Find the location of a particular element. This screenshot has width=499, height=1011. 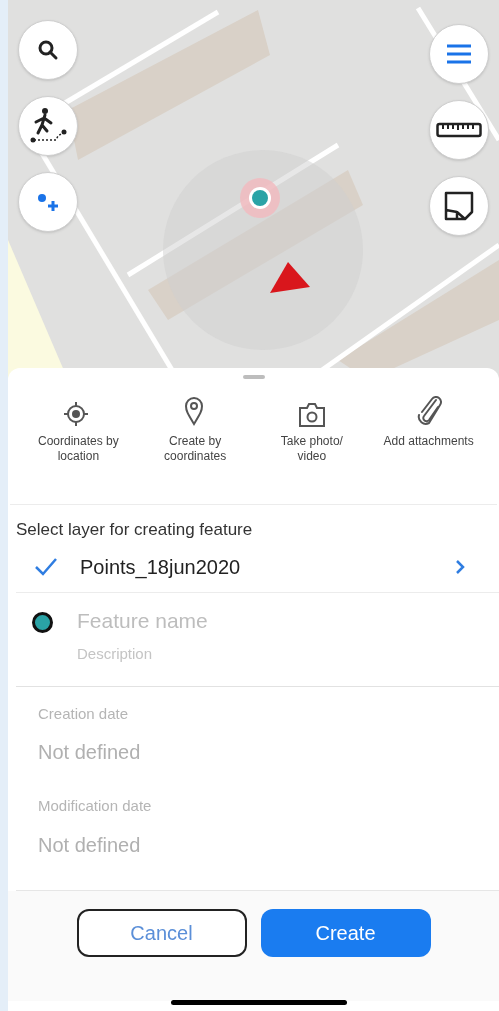

drag-handle is located at coordinates (253, 377).